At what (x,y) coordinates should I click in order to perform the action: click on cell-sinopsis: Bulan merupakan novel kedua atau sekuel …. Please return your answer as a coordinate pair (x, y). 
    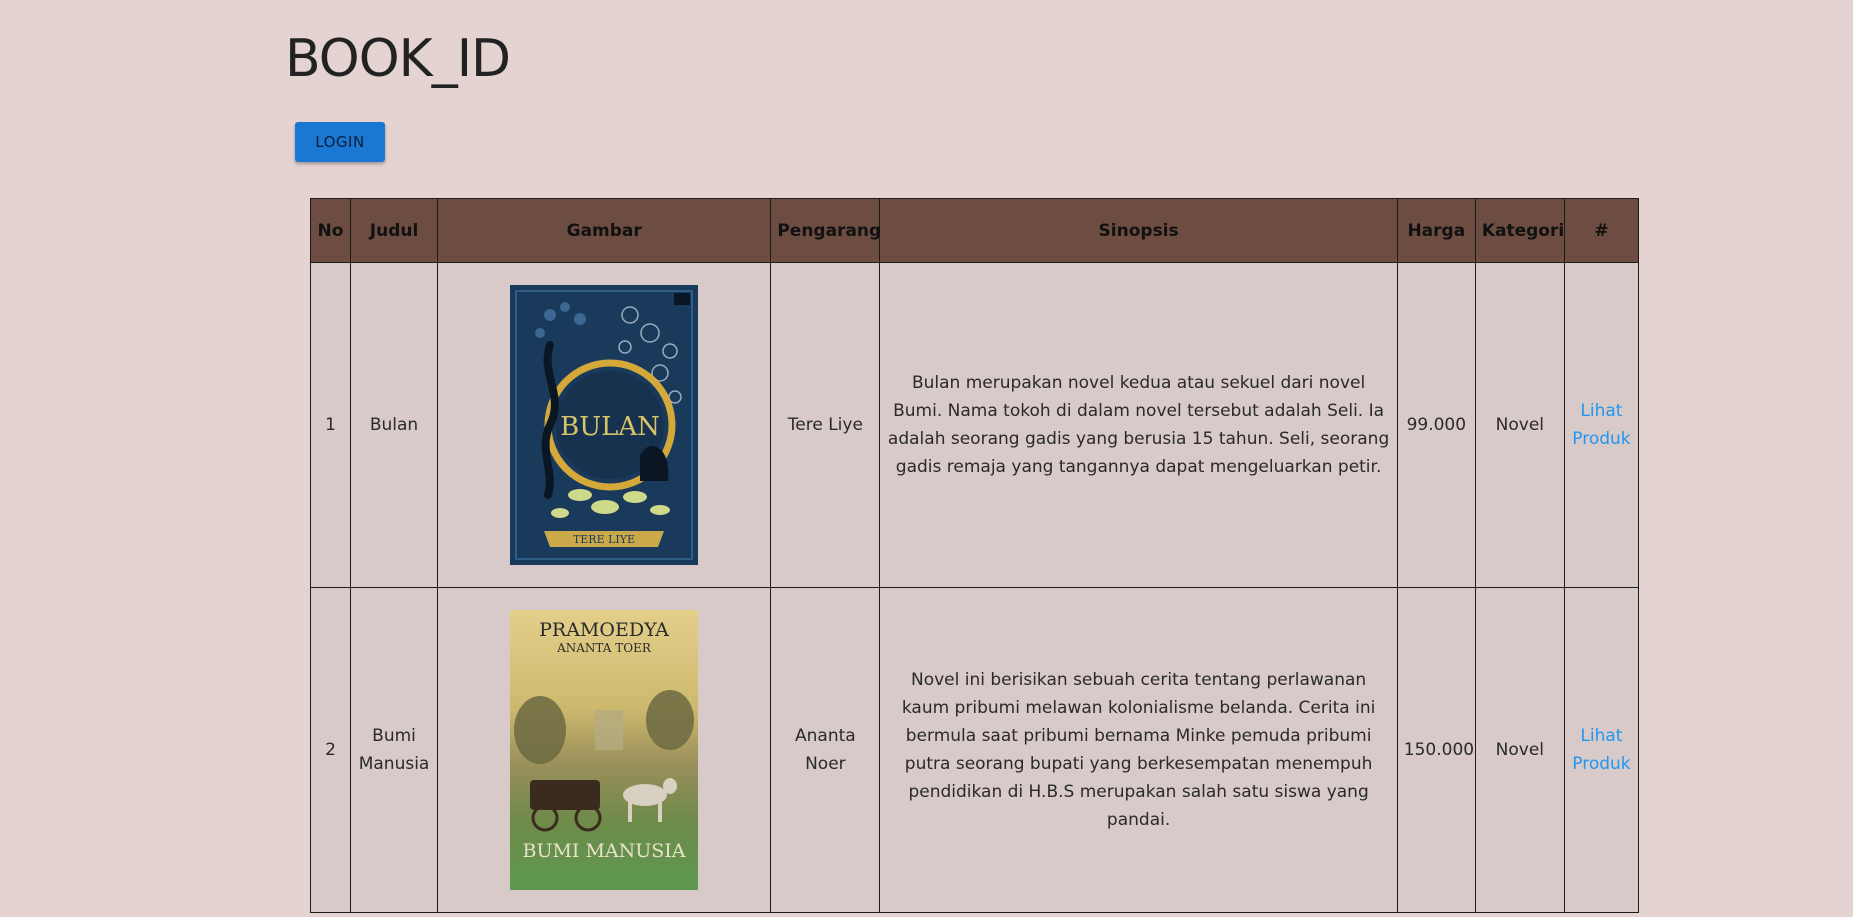
    Looking at the image, I should click on (1138, 425).